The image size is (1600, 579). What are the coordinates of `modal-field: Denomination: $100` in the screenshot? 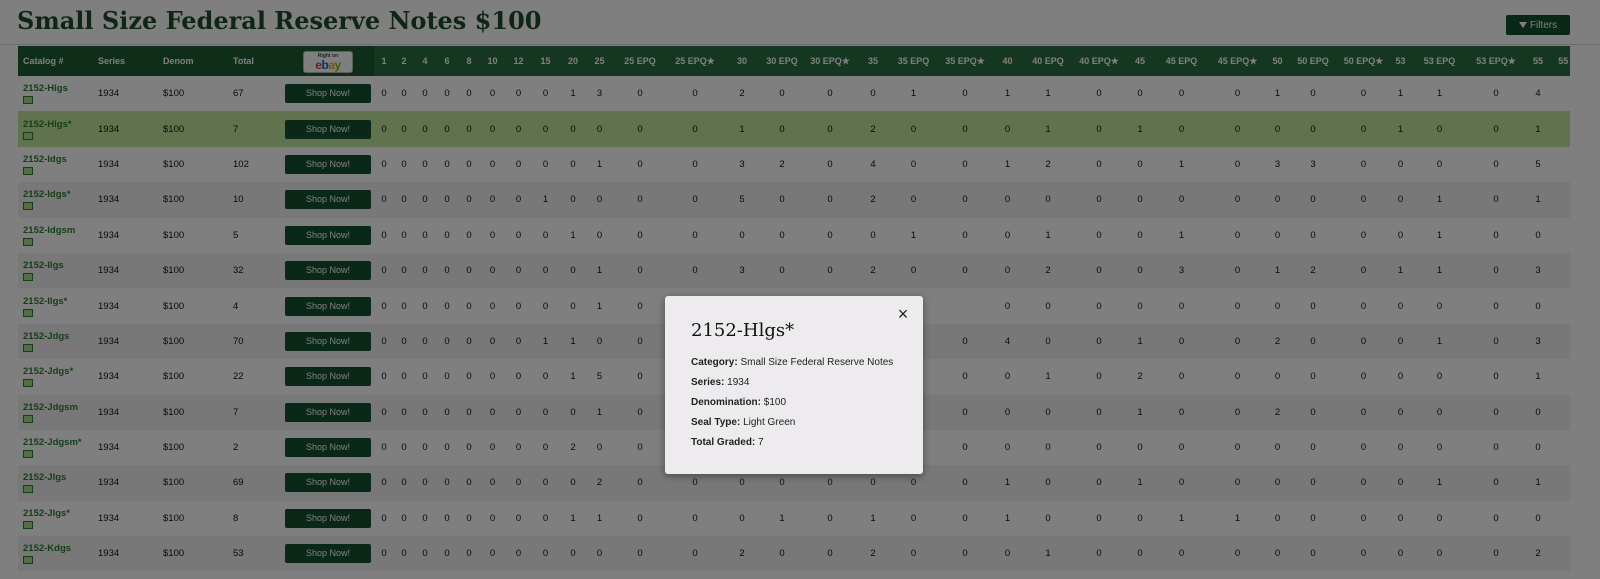 It's located at (807, 403).